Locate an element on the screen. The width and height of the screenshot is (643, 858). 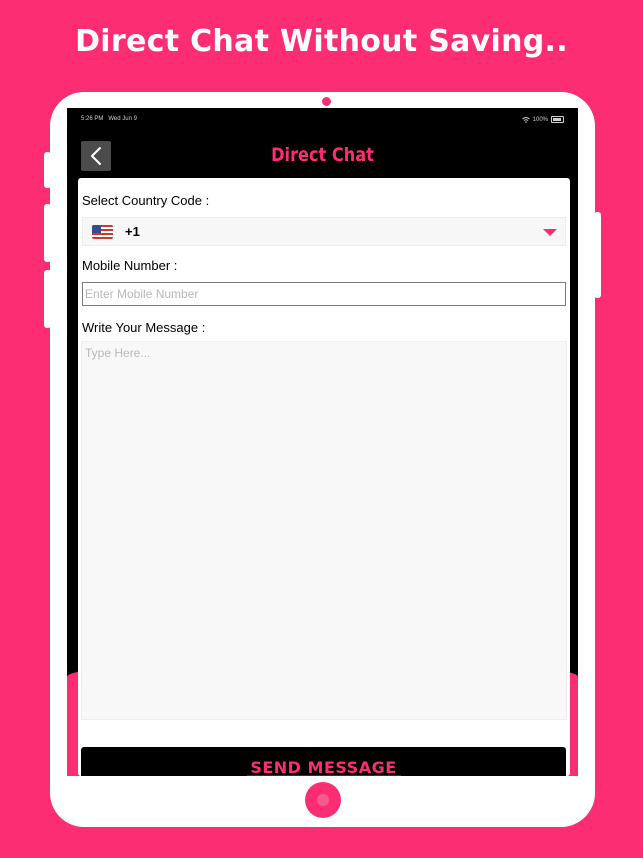
promo-headline: Direct Chat Without Saving.. is located at coordinates (321, 41).